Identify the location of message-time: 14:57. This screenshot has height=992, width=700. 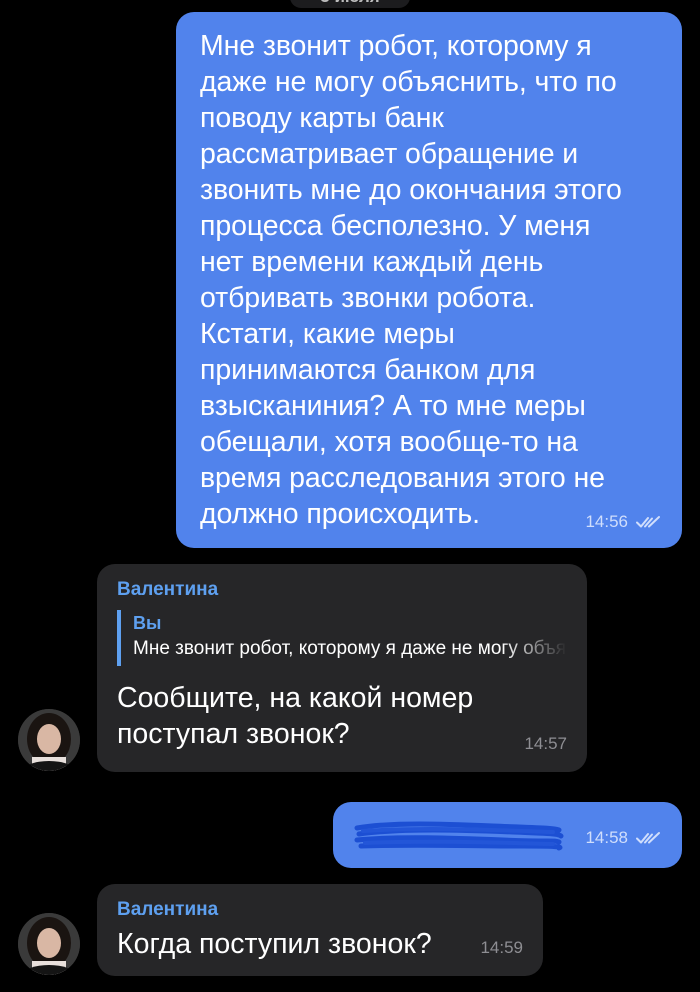
(545, 743).